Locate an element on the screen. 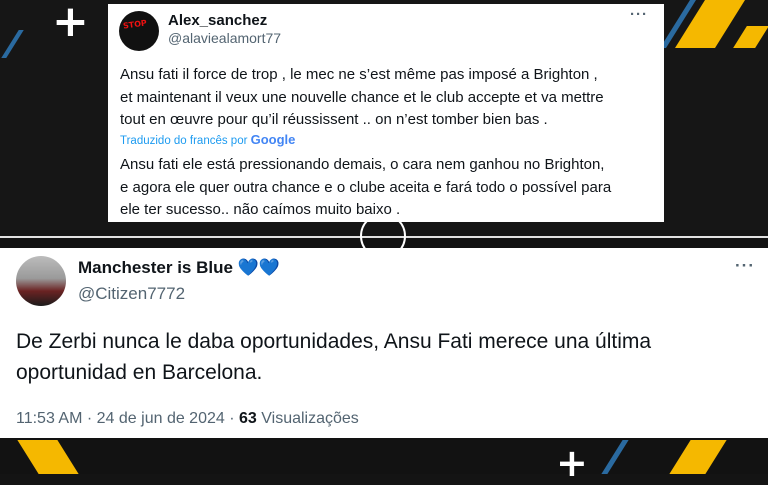 The image size is (768, 485). tweet-date: 24 de jun de 2024 is located at coordinates (161, 418).